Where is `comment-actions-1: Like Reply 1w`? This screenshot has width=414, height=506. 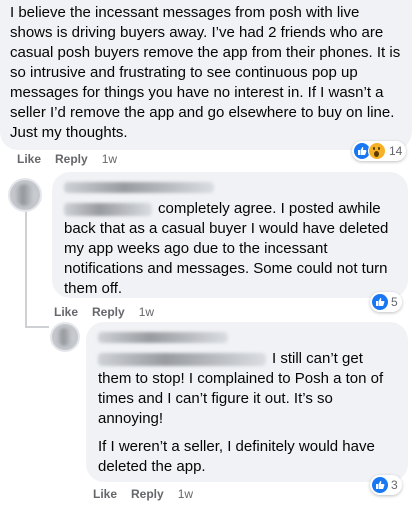
comment-actions-1: Like Reply 1w is located at coordinates (67, 159).